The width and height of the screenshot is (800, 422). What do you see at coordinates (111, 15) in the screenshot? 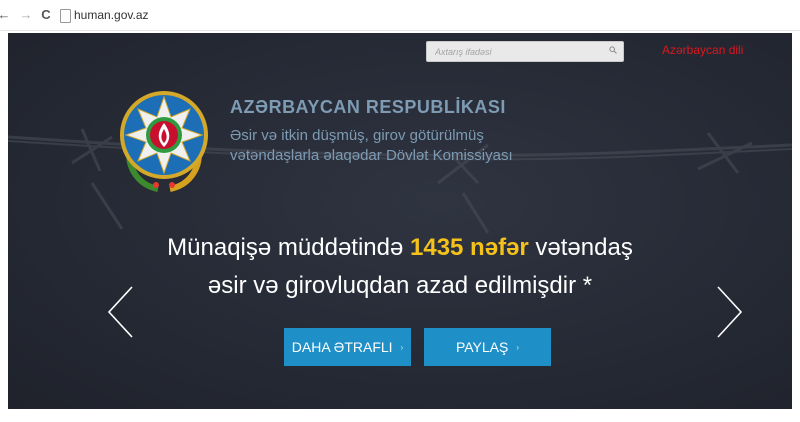
I see `address-bar: human.gov.az` at bounding box center [111, 15].